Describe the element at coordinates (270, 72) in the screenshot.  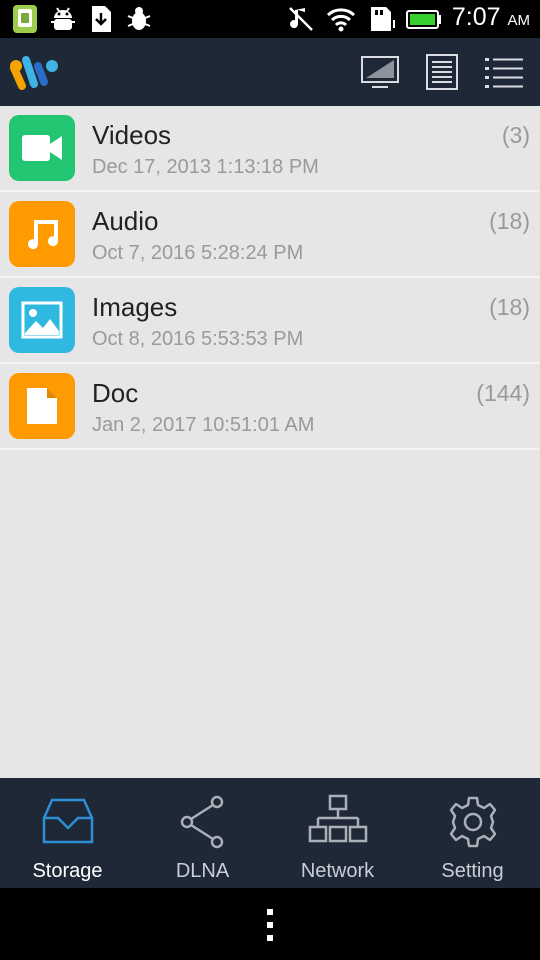
I see `app-bar` at that location.